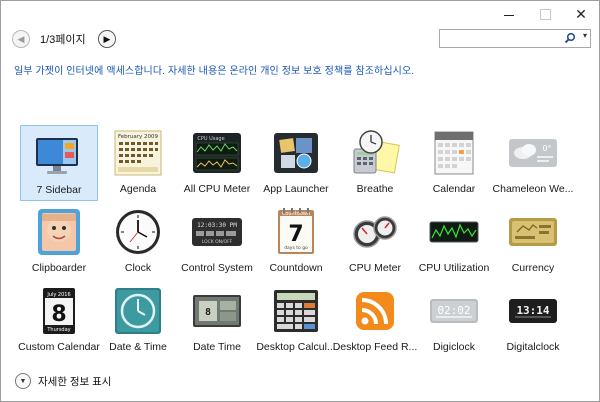  What do you see at coordinates (138, 311) in the screenshot?
I see `date-time-icon` at bounding box center [138, 311].